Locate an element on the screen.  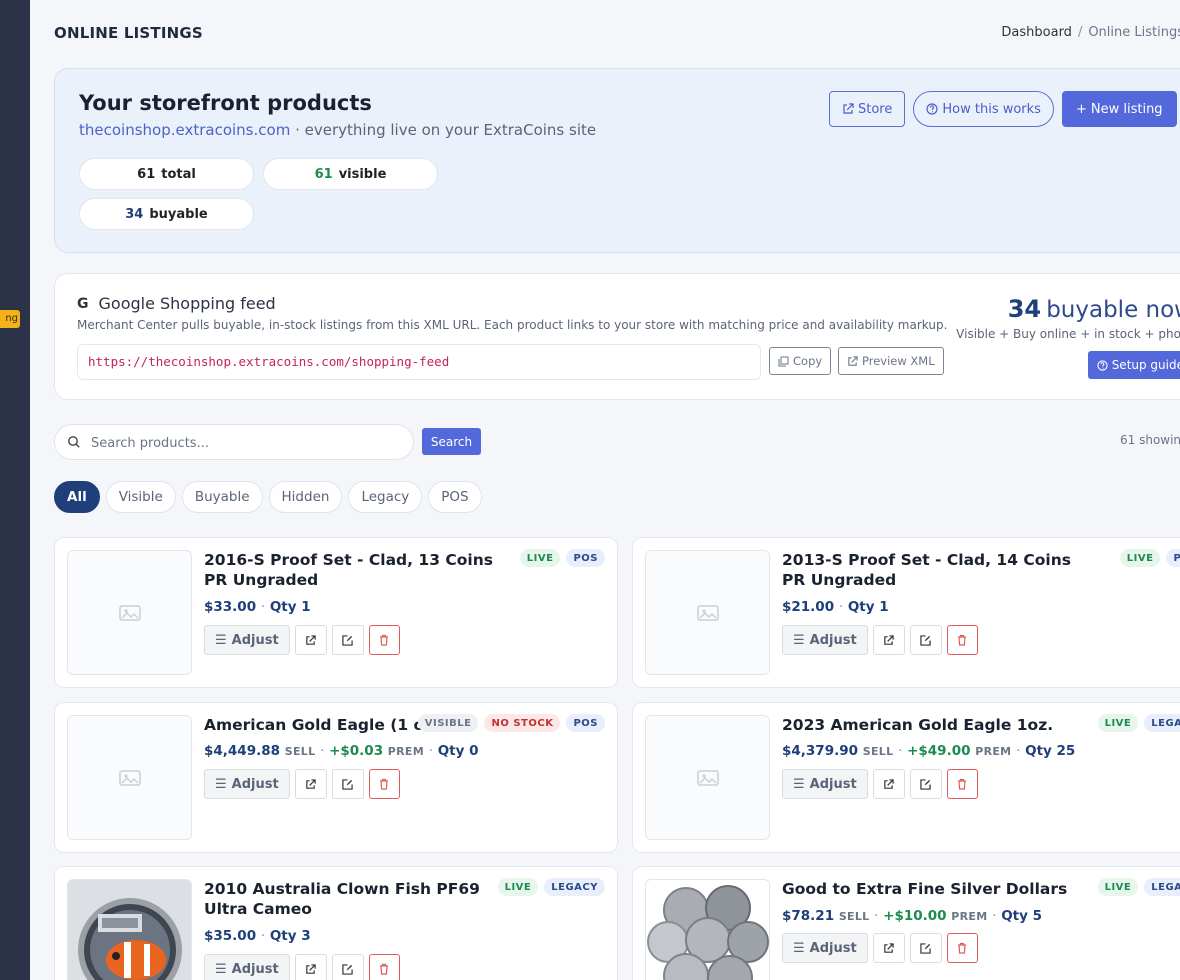
product-price: $33.00 is located at coordinates (230, 607).